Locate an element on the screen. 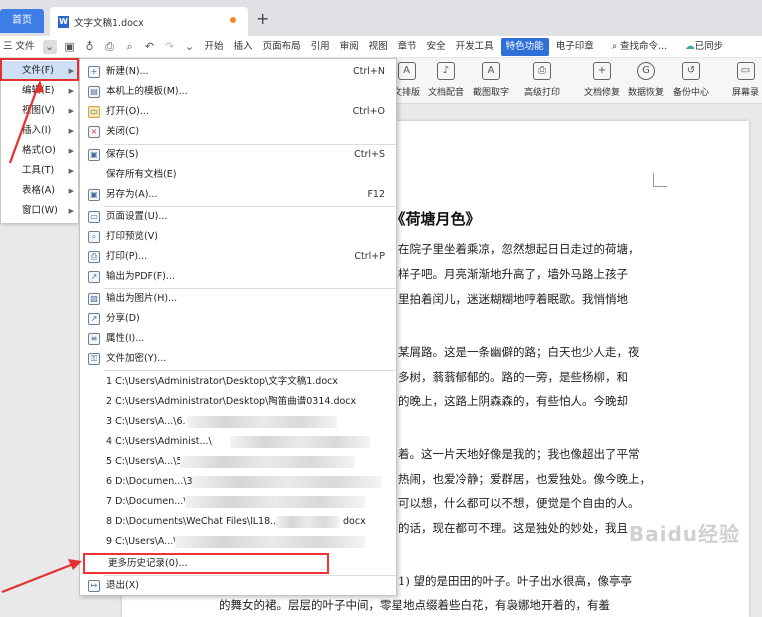 Image resolution: width=762 pixels, height=617 pixels. ribbon-data-recover: G 数据恢复 is located at coordinates (646, 80).